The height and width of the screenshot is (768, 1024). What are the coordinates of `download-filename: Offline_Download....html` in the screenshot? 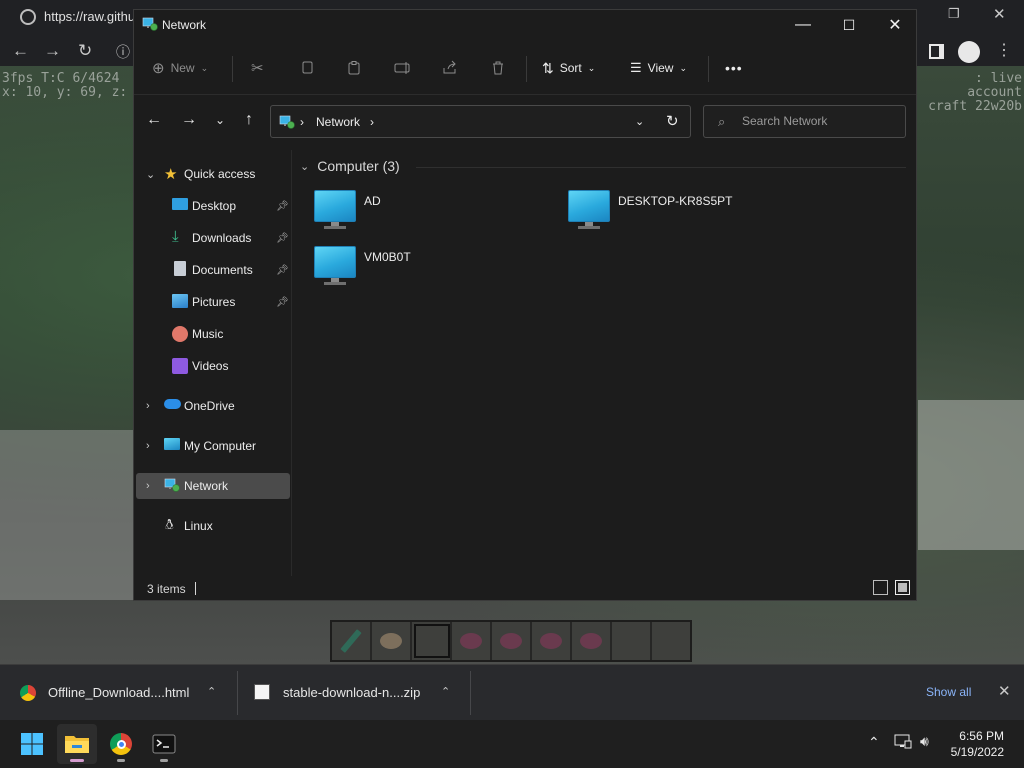 It's located at (119, 692).